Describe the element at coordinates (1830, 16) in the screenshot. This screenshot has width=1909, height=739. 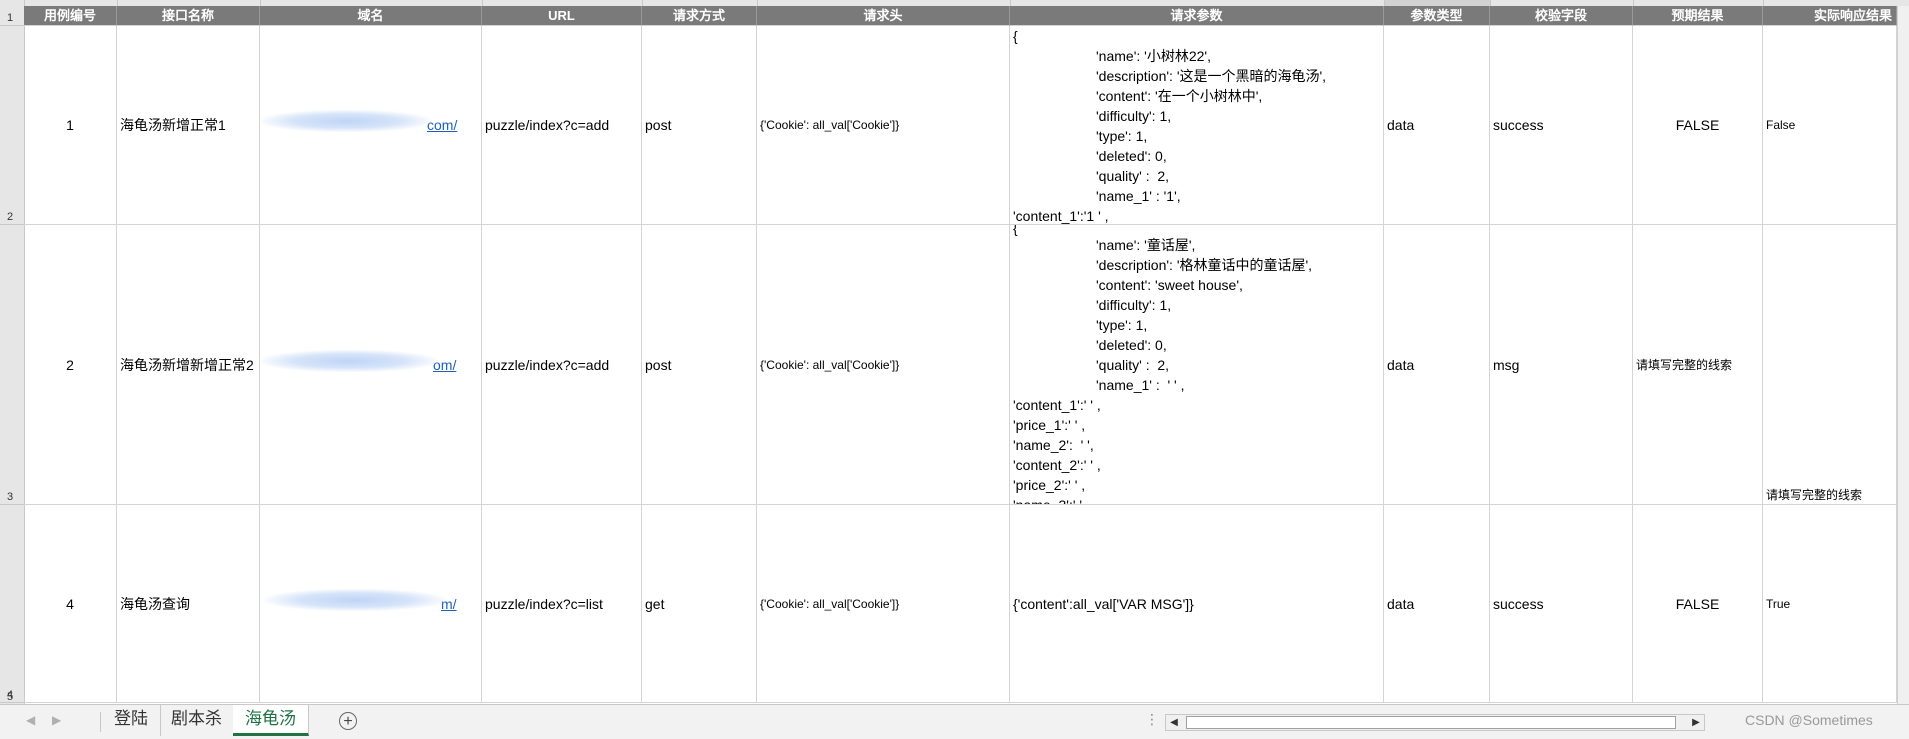
I see `header-cell: 实际响应结果` at that location.